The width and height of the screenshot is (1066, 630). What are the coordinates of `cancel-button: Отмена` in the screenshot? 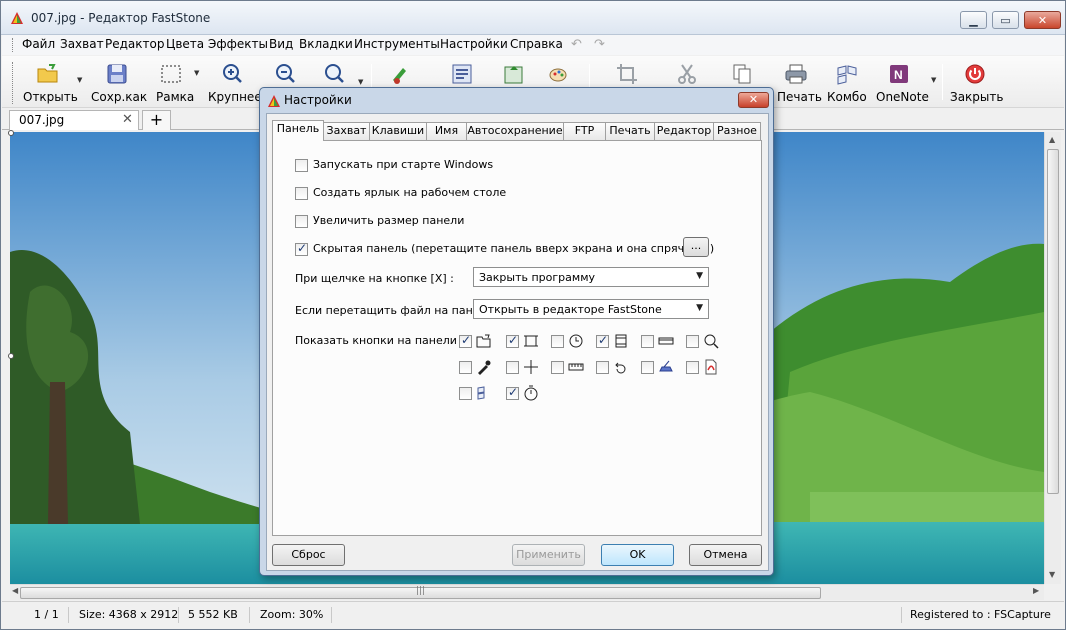 It's located at (725, 555).